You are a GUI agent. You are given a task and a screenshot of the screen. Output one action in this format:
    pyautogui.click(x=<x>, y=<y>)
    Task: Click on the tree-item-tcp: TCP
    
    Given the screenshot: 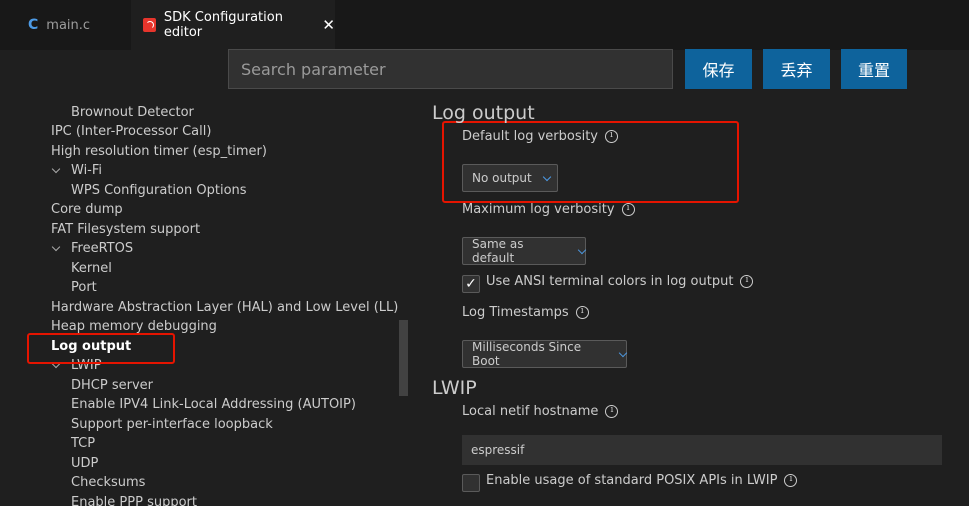 What is the action you would take?
    pyautogui.click(x=83, y=443)
    